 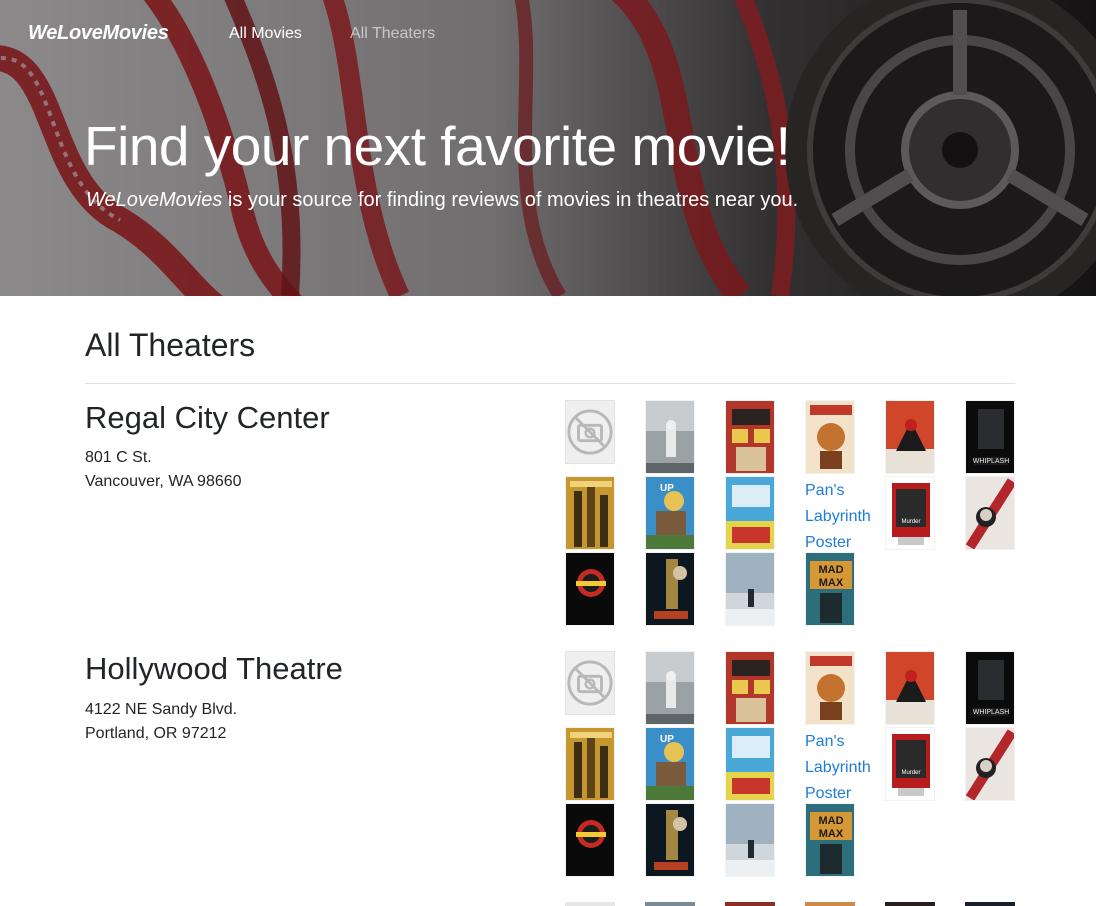 What do you see at coordinates (548, 34) in the screenshot?
I see `navbar: WeLoveMovies All Movies All Theaters` at bounding box center [548, 34].